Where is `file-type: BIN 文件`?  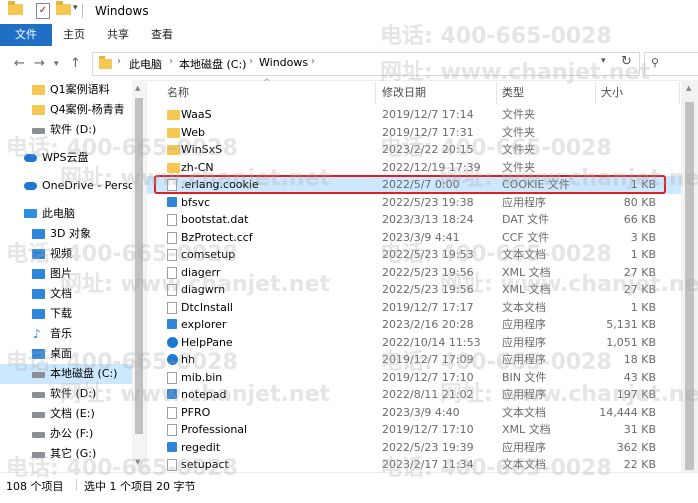 file-type: BIN 文件 is located at coordinates (524, 377).